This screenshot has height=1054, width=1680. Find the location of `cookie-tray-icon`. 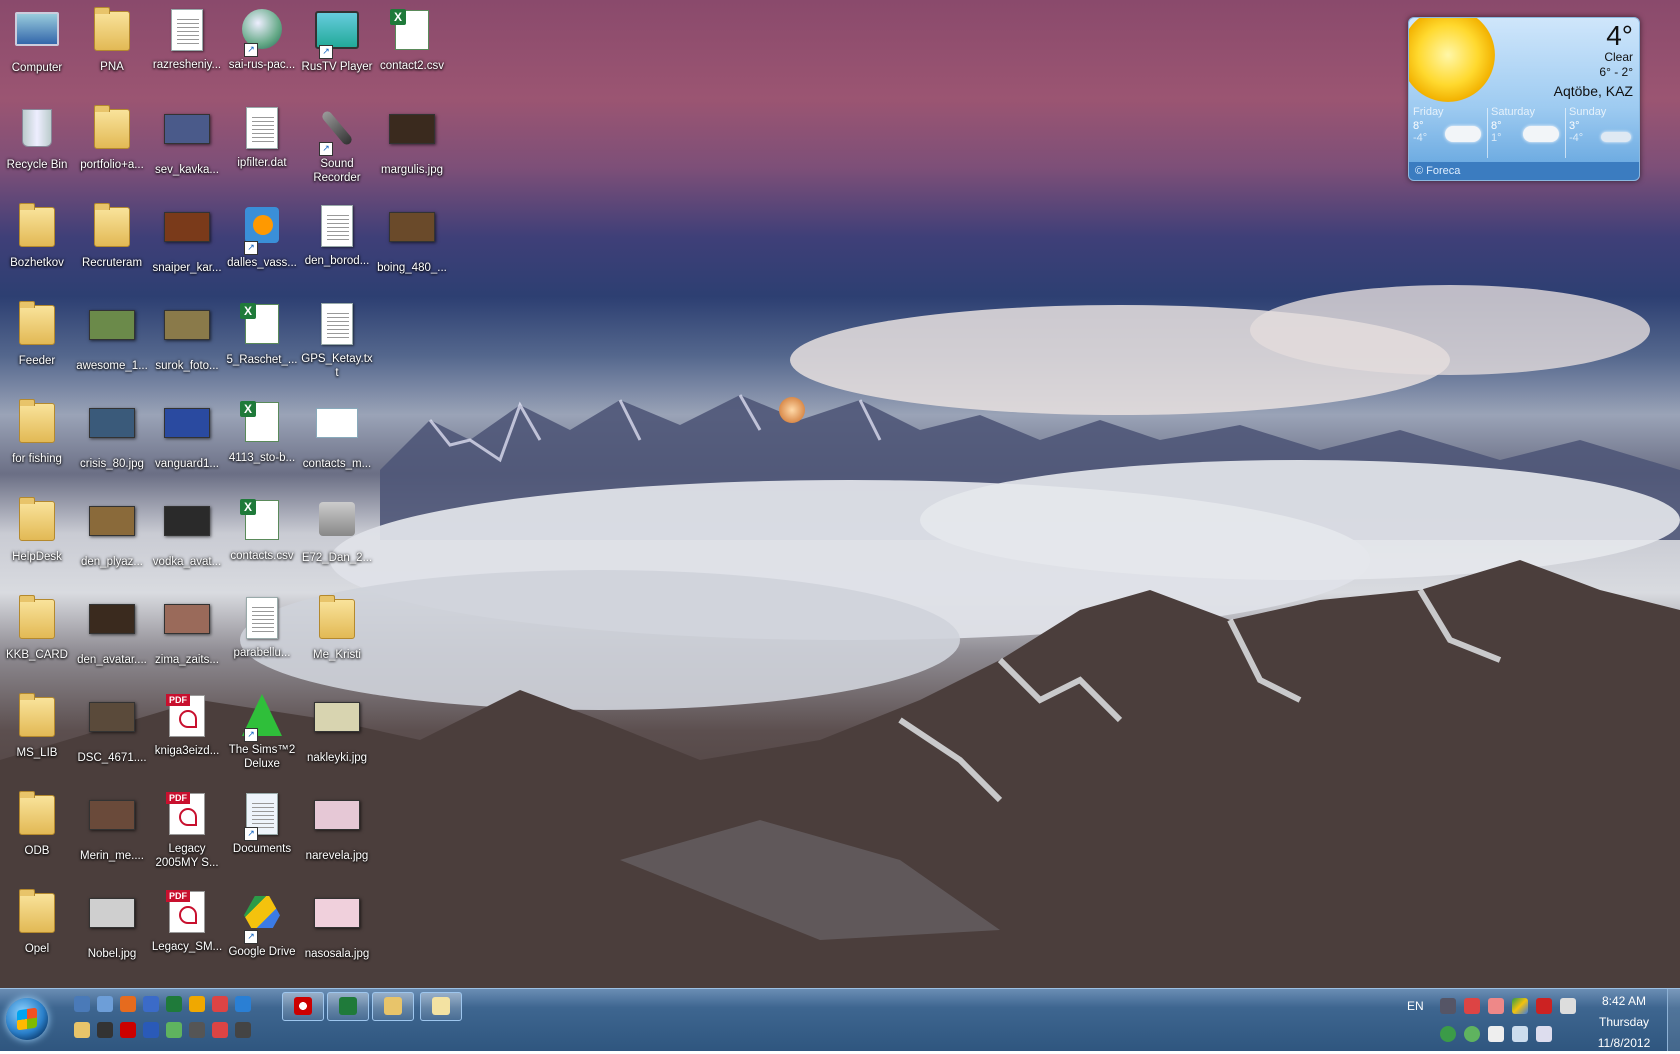

cookie-tray-icon is located at coordinates (1496, 1006).